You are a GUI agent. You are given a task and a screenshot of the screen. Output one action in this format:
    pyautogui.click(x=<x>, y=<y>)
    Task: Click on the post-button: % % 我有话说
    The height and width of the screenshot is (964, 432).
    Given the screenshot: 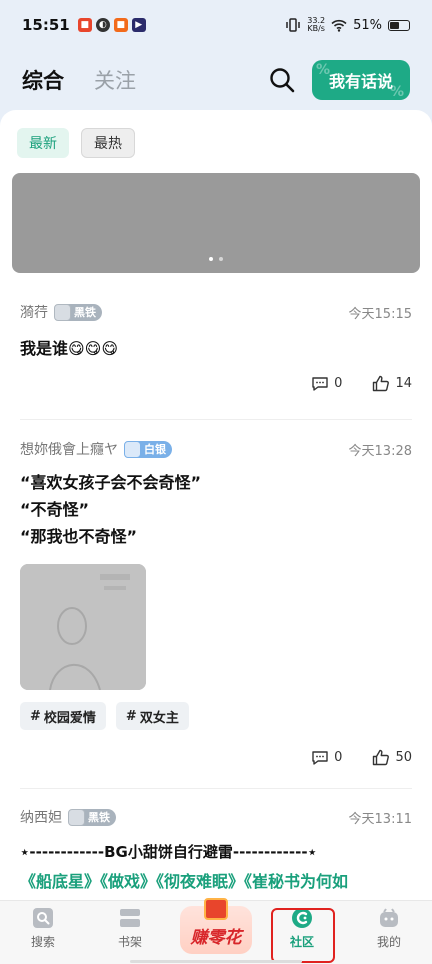 What is the action you would take?
    pyautogui.click(x=361, y=80)
    